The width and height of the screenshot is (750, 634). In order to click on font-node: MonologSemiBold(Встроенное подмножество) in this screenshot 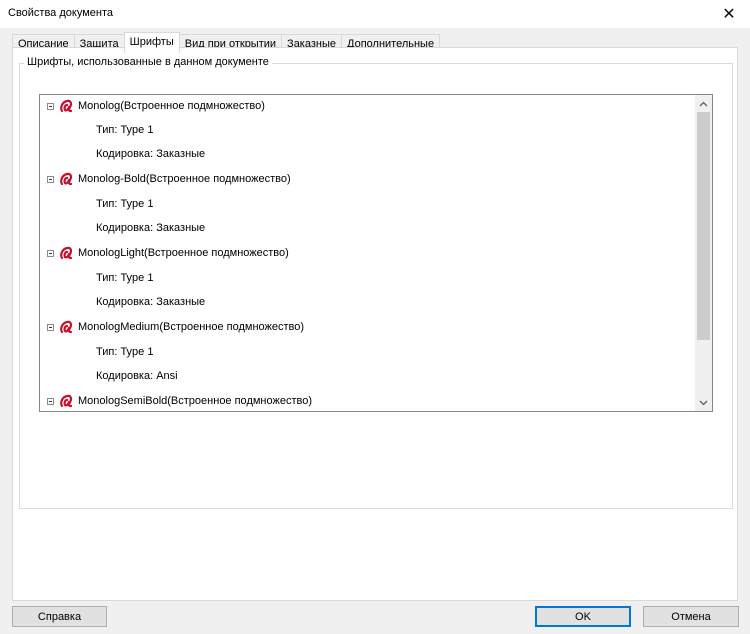, I will do `click(176, 401)`.